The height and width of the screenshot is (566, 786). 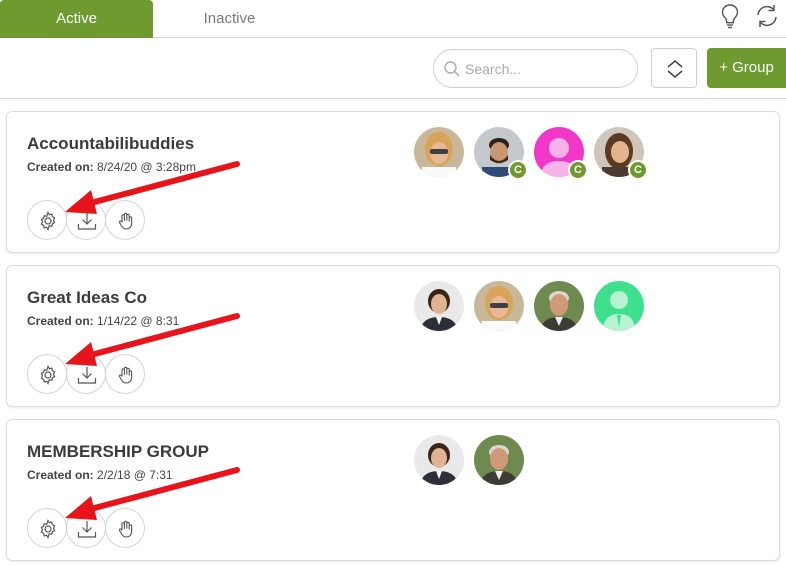 I want to click on sort-toggle-button, so click(x=674, y=68).